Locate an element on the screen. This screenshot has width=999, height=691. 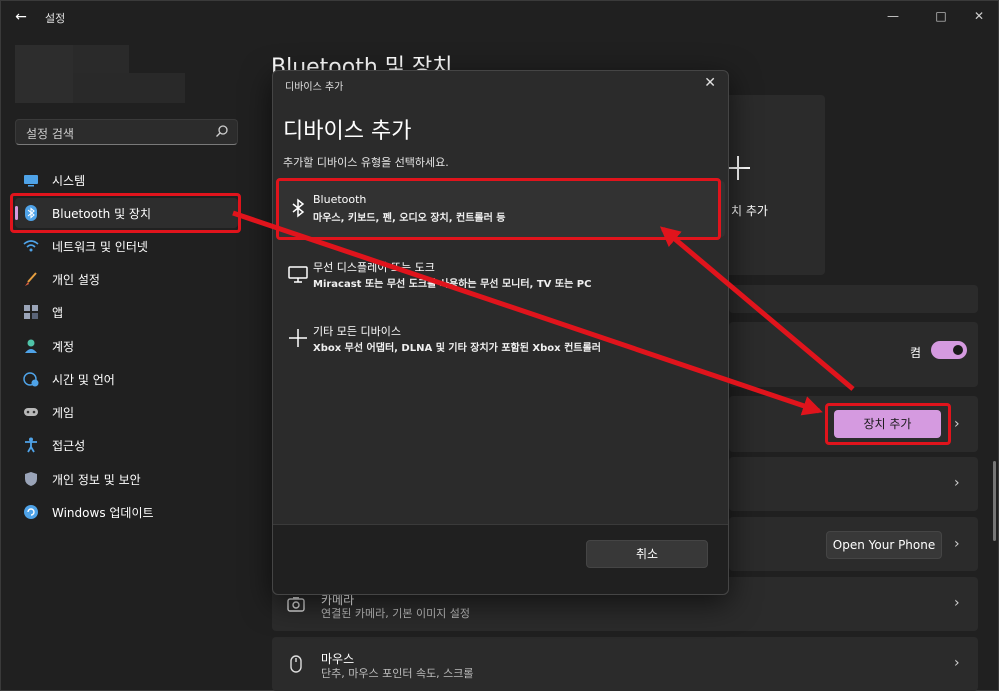
sidebar-item-personalization: 개인 설정 is located at coordinates (126, 279).